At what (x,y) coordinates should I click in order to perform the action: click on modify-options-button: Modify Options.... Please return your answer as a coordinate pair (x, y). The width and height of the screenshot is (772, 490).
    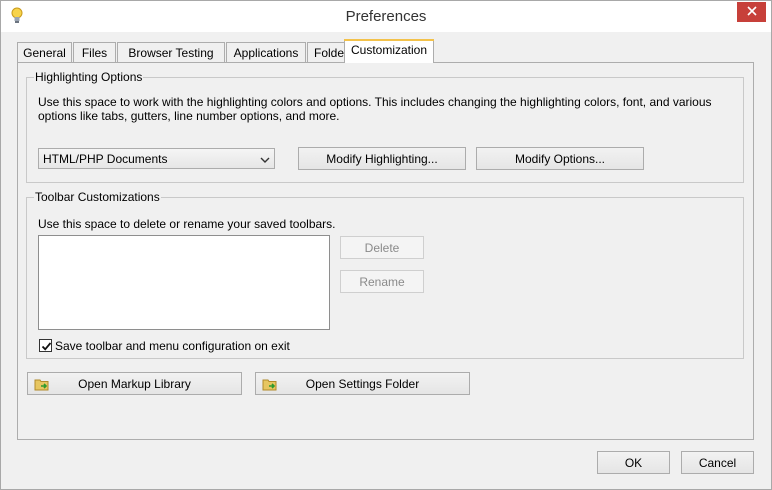
    Looking at the image, I should click on (560, 158).